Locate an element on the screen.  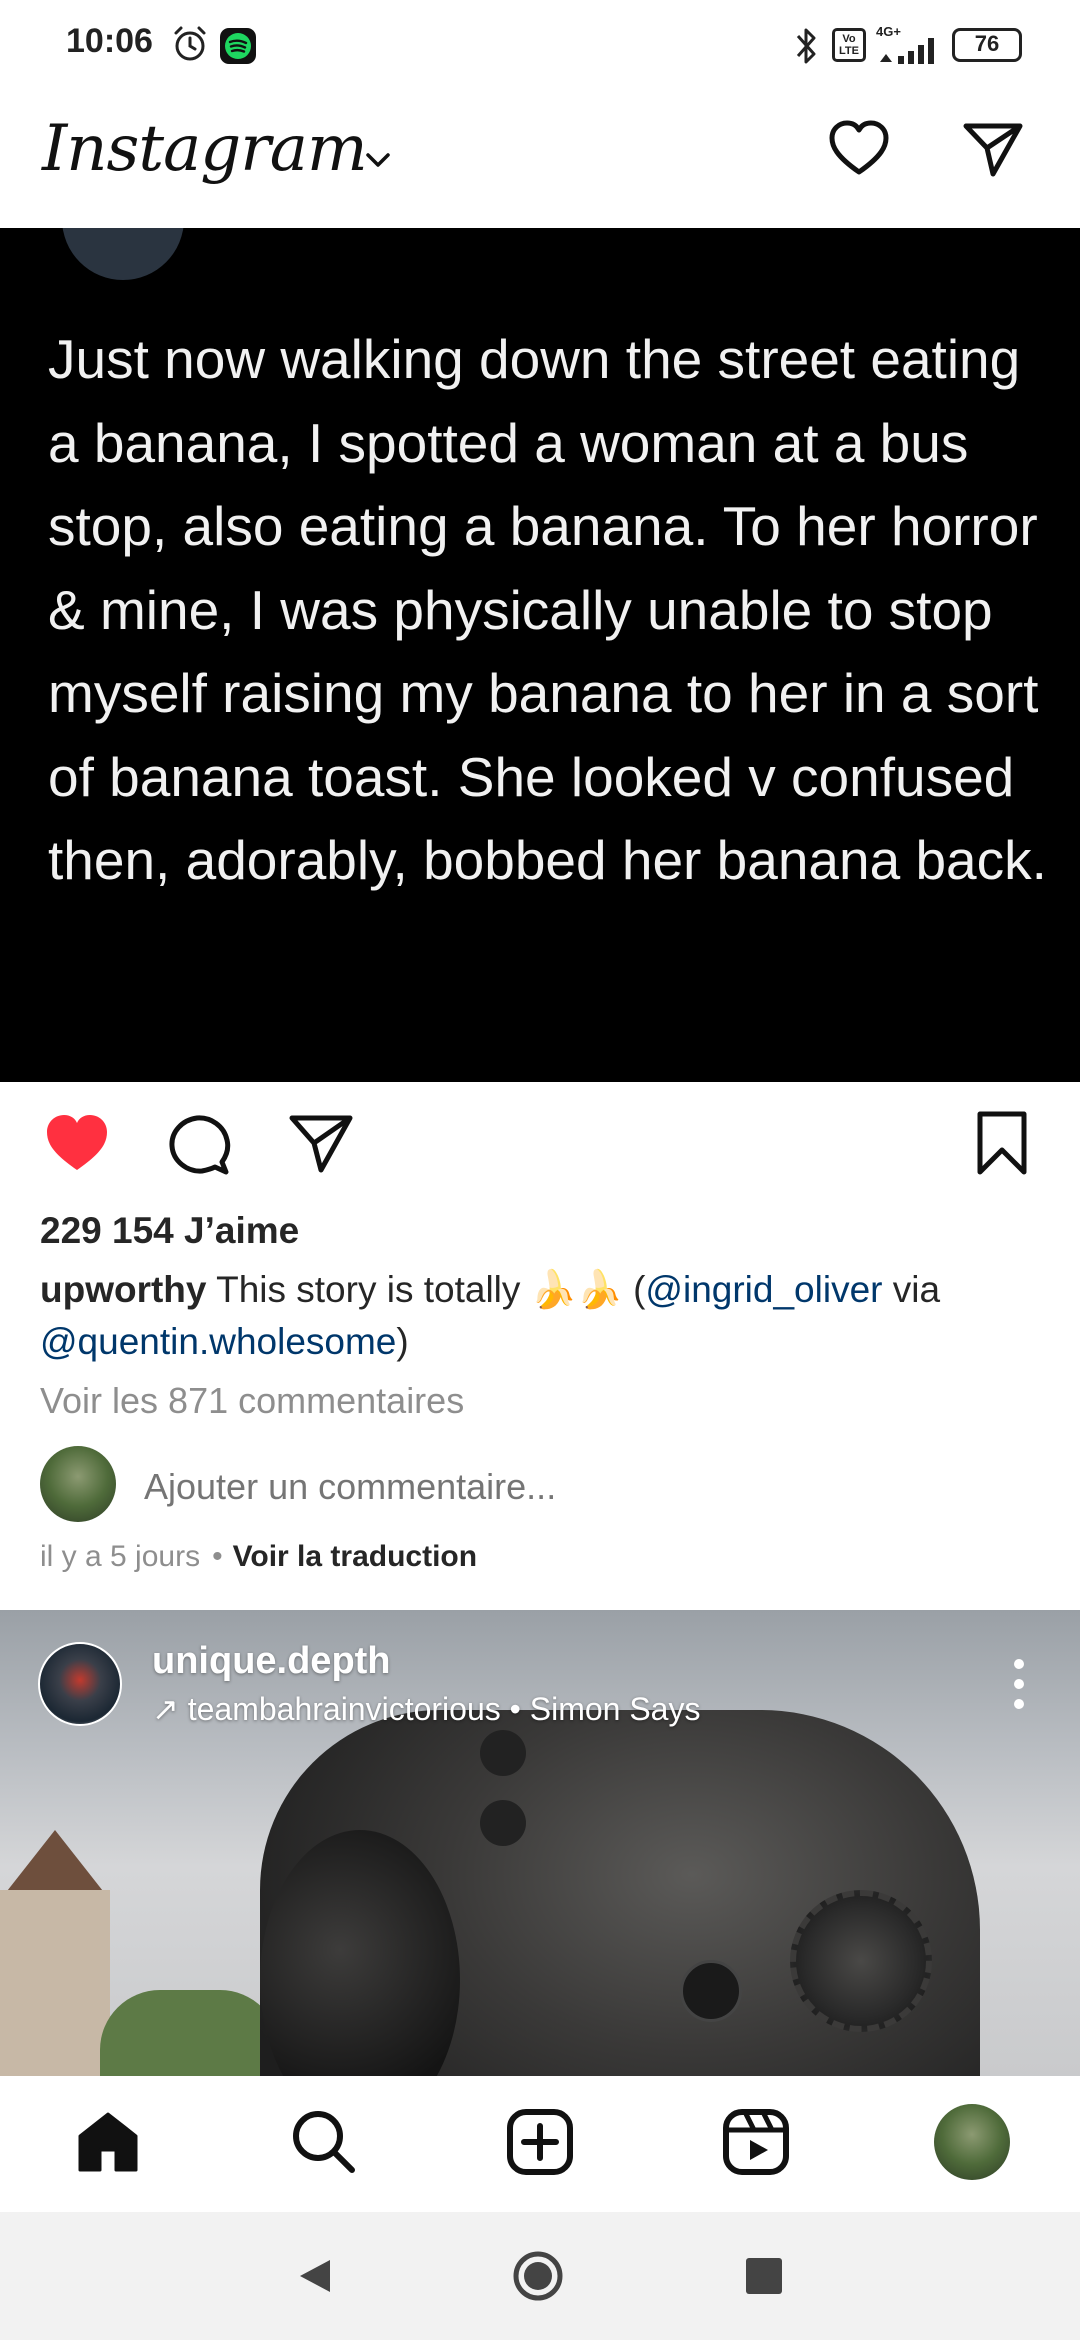
see-translation-link: Voir la traduction is located at coordinates (355, 1556).